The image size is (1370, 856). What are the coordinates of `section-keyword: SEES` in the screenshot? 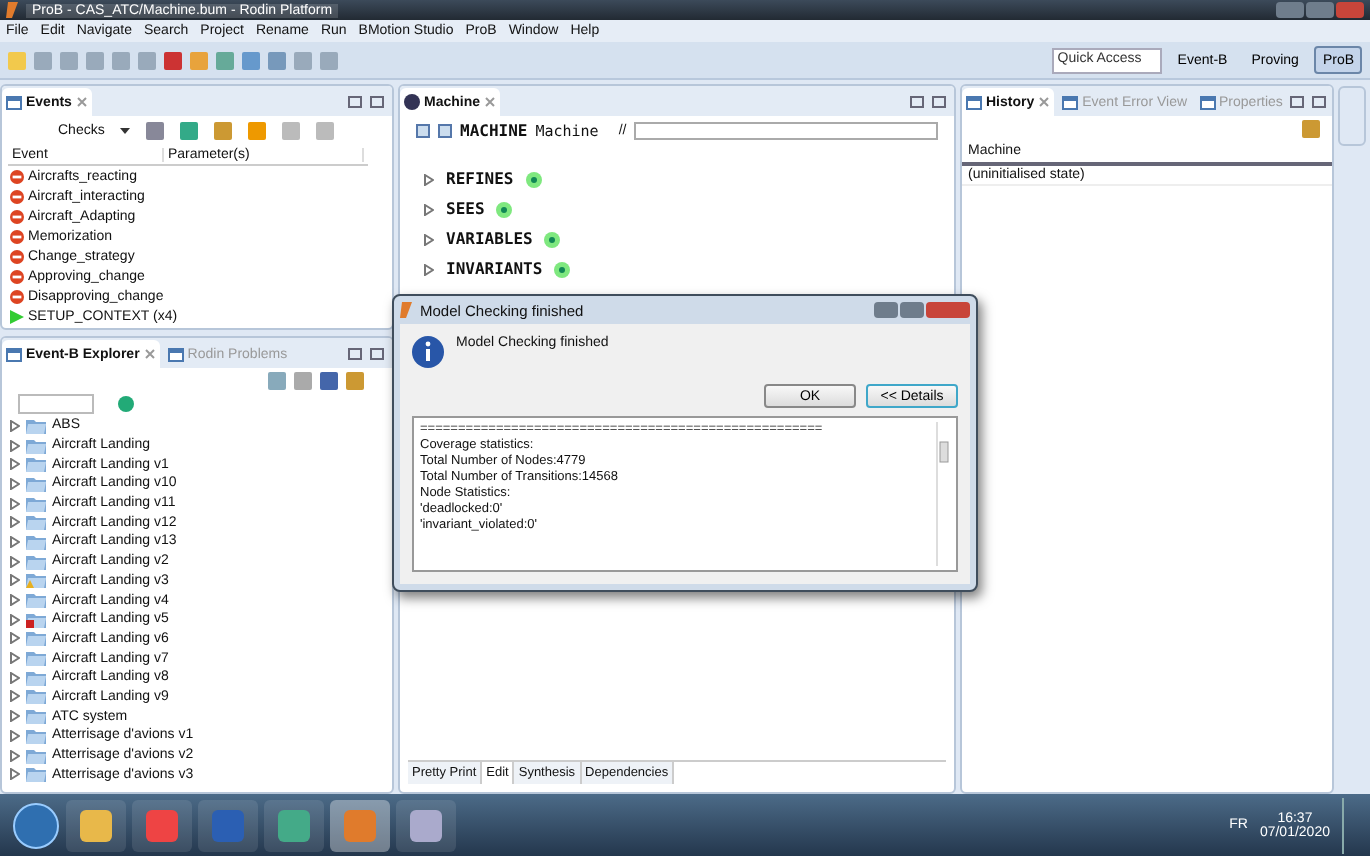 It's located at (465, 209).